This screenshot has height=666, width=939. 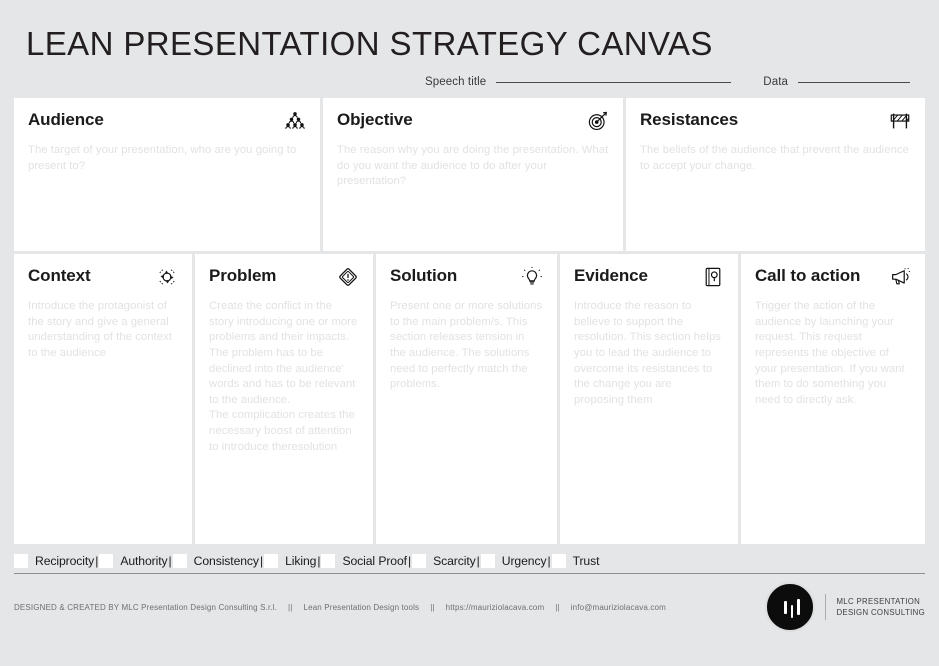 I want to click on card-header: Call to action, so click(x=833, y=277).